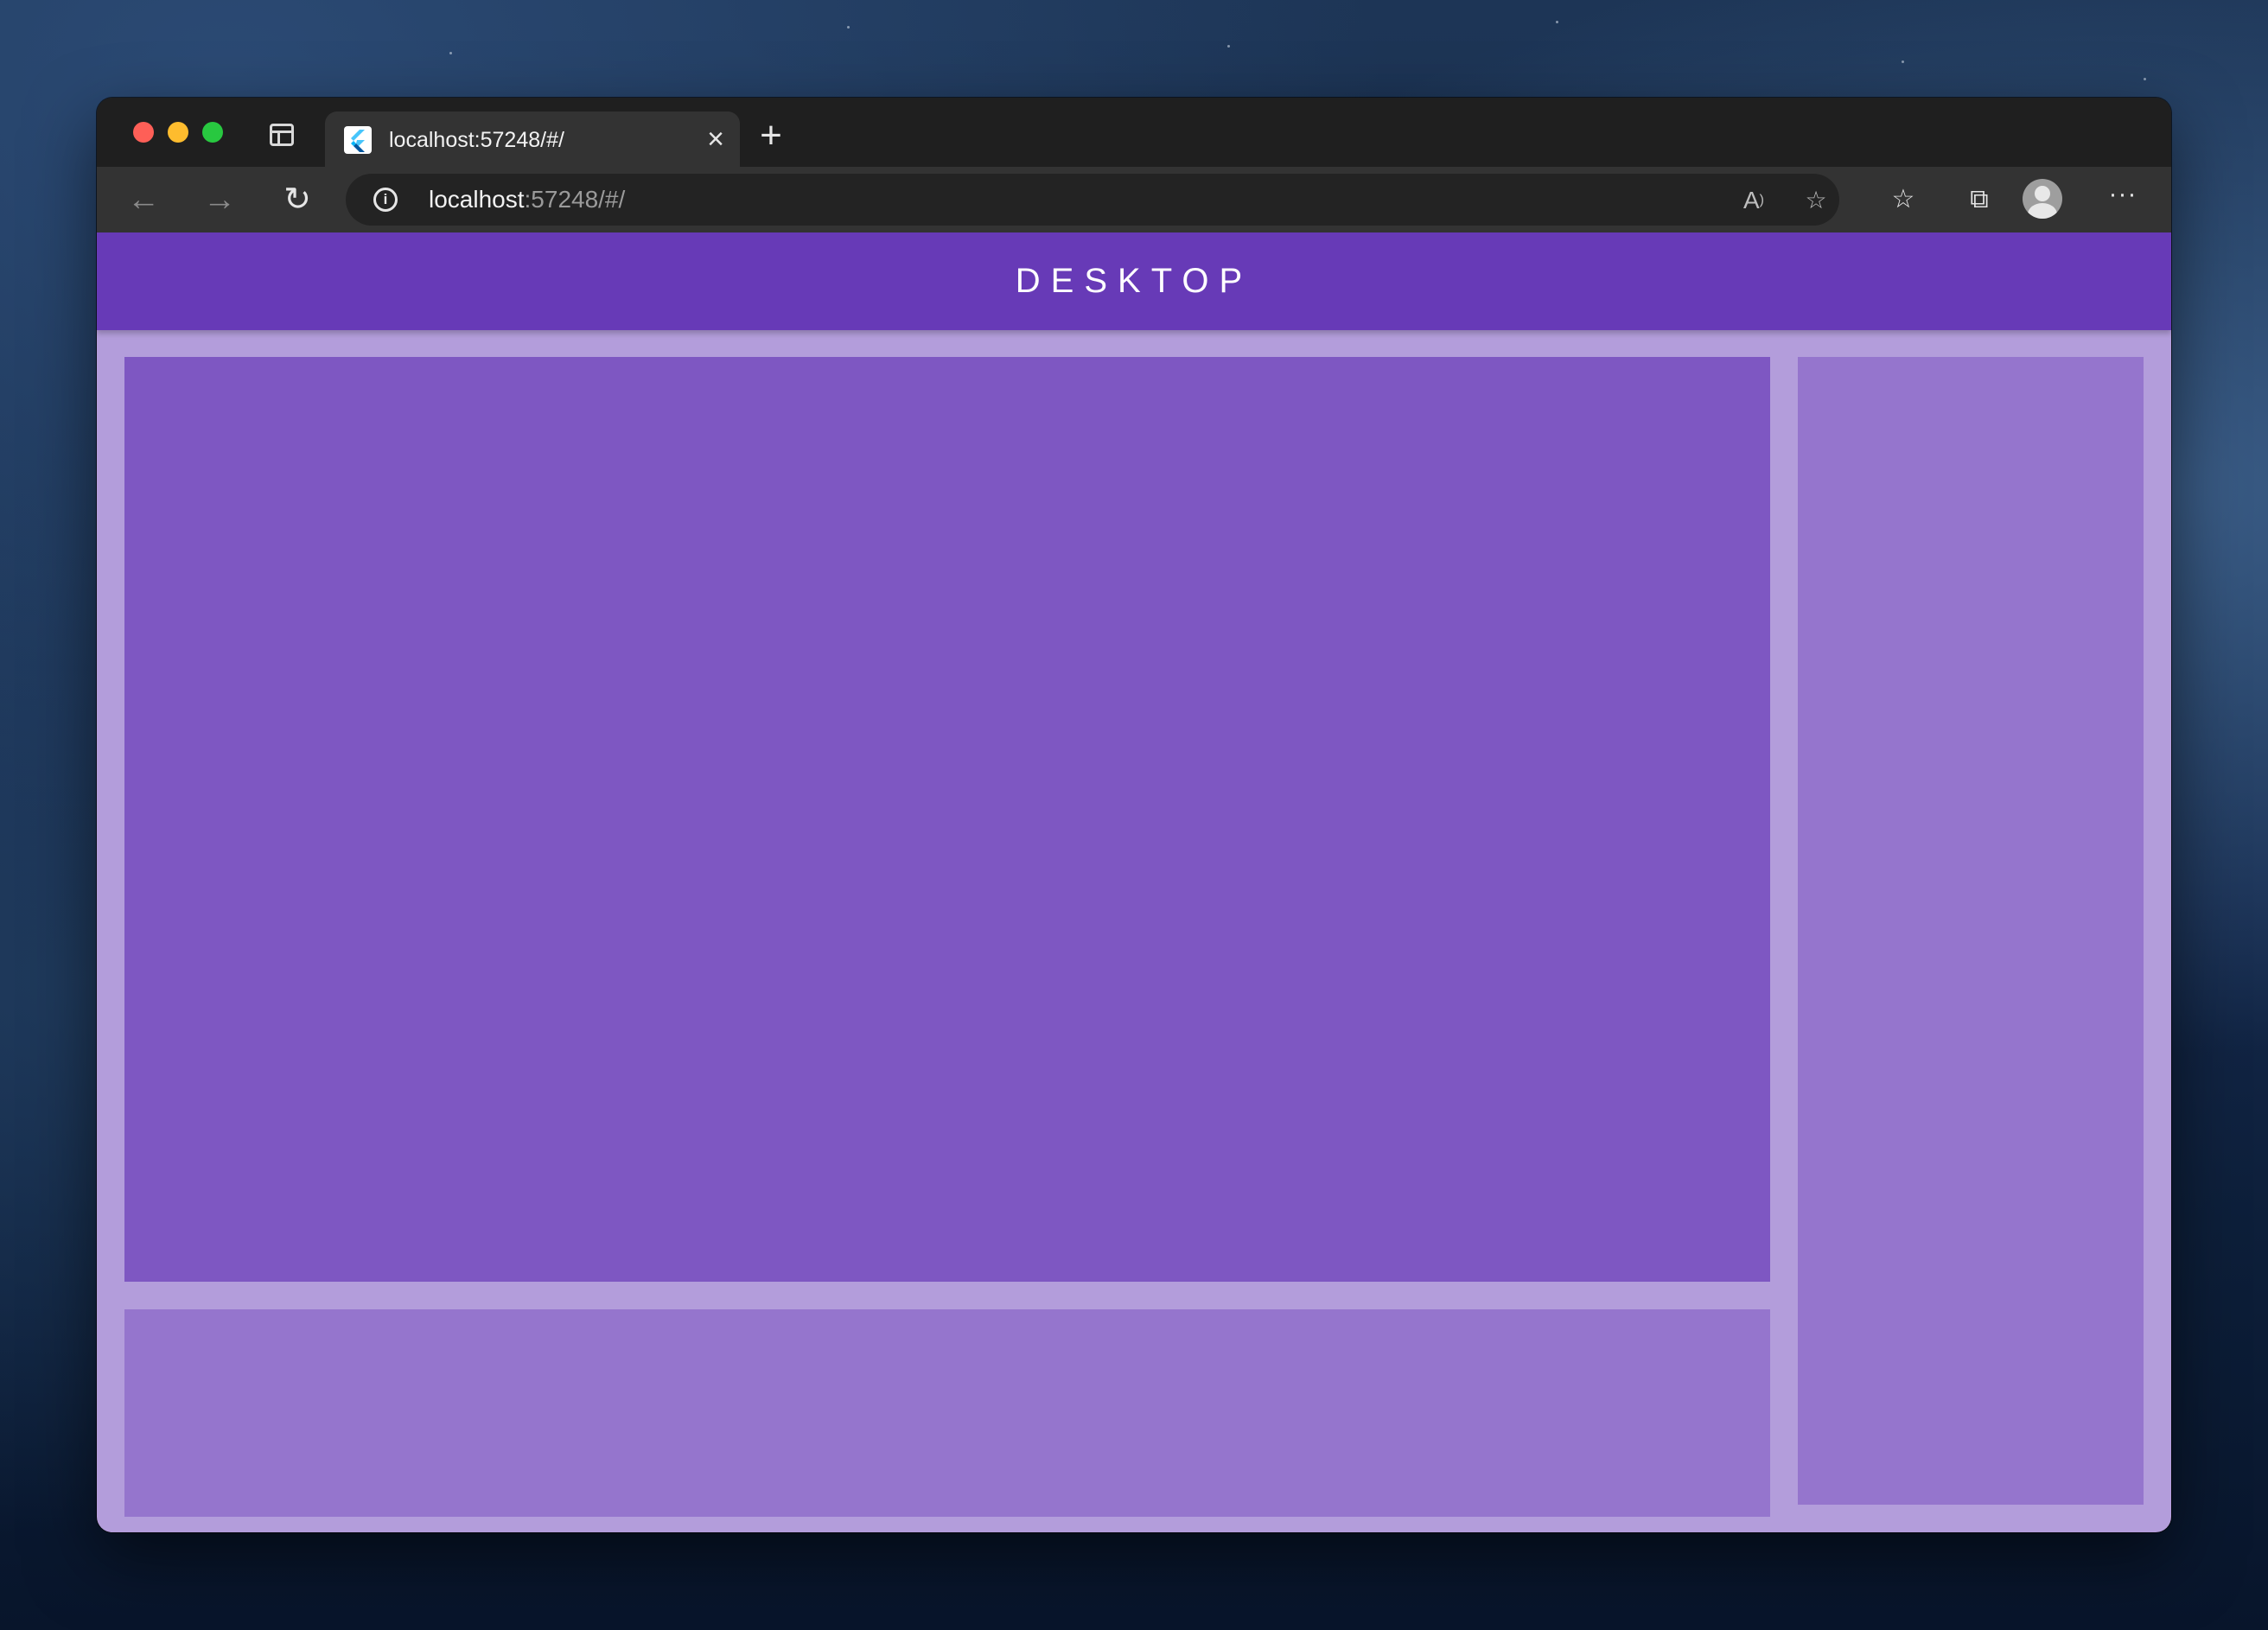 The image size is (2268, 1630). I want to click on window-minimize-button, so click(178, 132).